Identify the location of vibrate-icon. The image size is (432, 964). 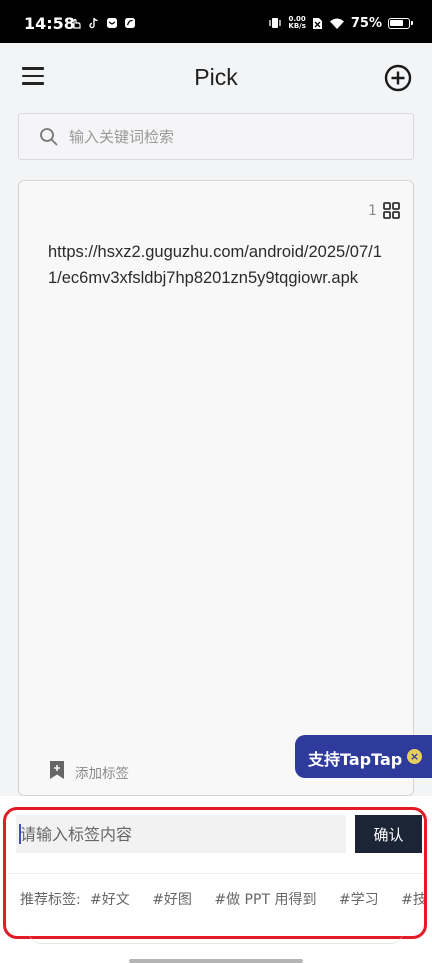
(275, 23).